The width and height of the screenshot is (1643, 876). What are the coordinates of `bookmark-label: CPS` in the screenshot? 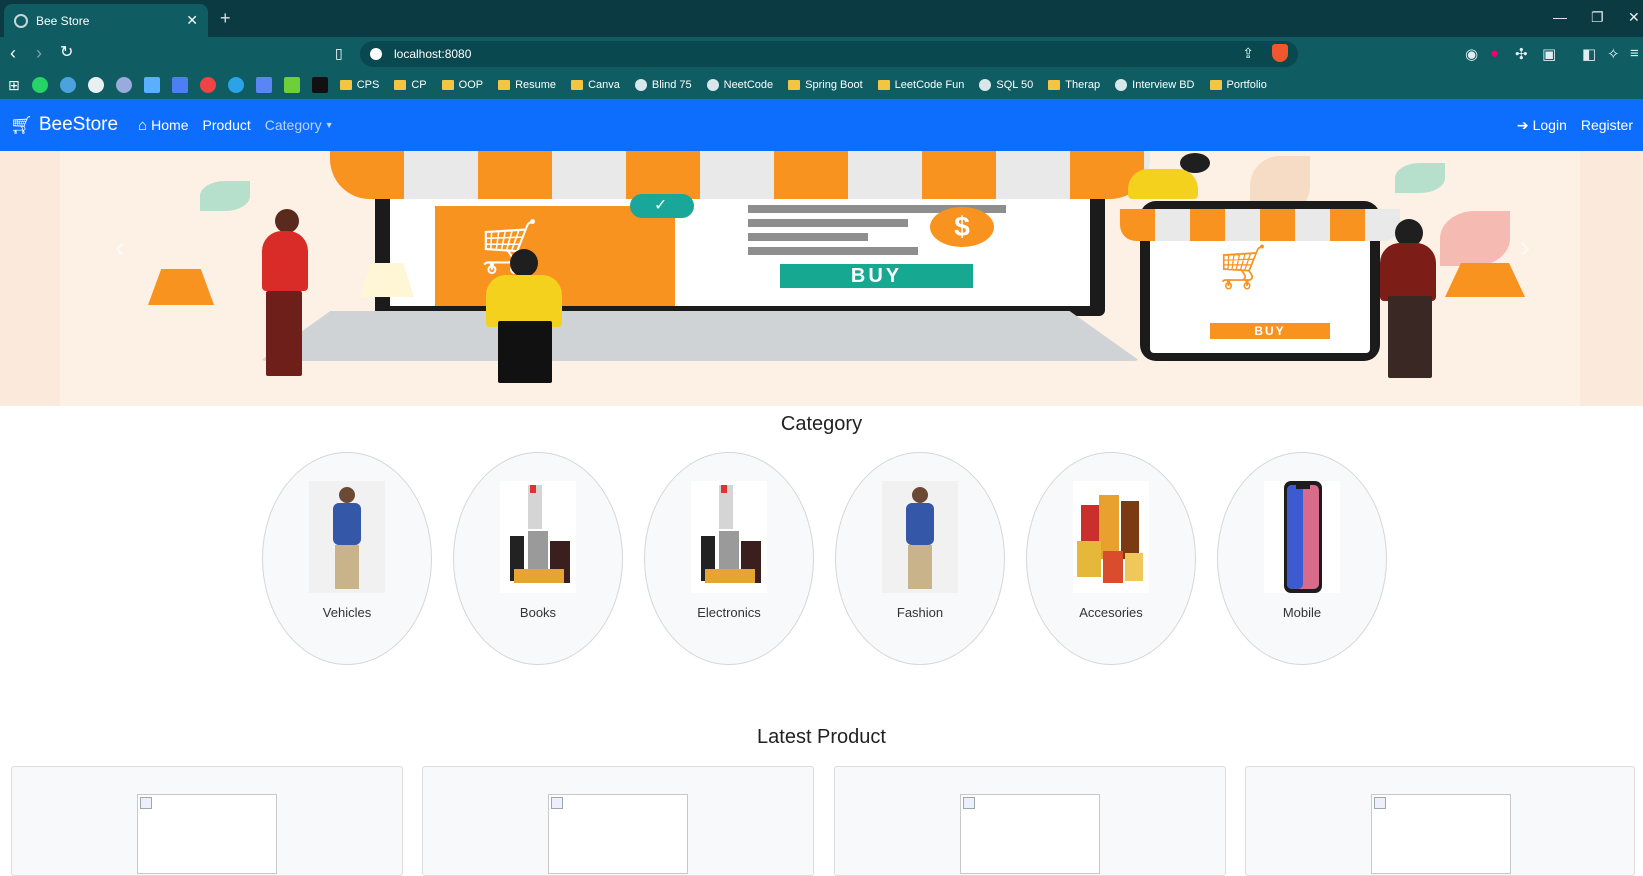 It's located at (368, 85).